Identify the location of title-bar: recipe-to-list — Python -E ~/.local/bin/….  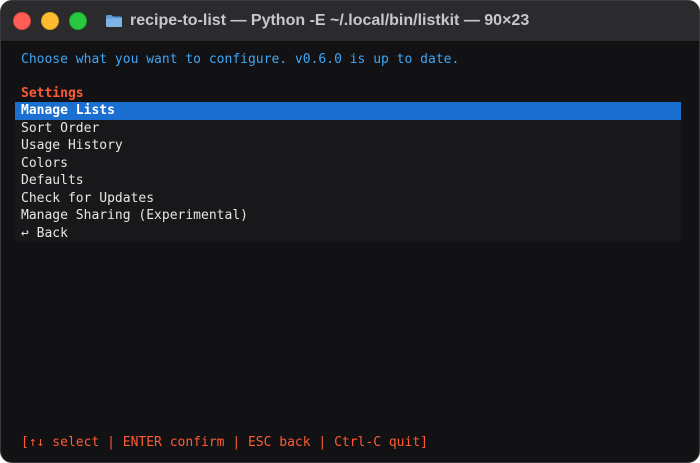
(350, 21).